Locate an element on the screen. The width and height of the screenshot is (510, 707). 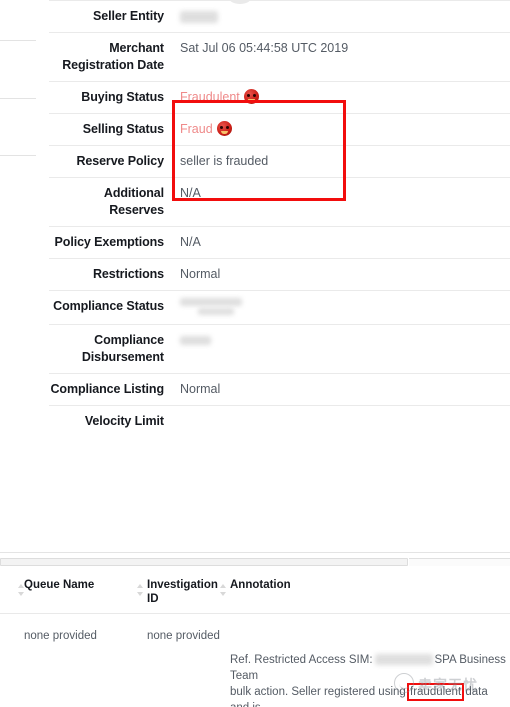
highlight-fraudulent: fraudulent is located at coordinates (435, 692).